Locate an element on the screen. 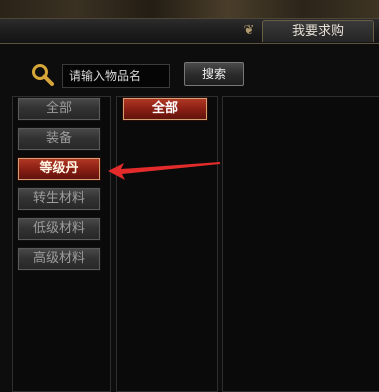 The height and width of the screenshot is (392, 379). category-all-button: 全部 is located at coordinates (59, 109).